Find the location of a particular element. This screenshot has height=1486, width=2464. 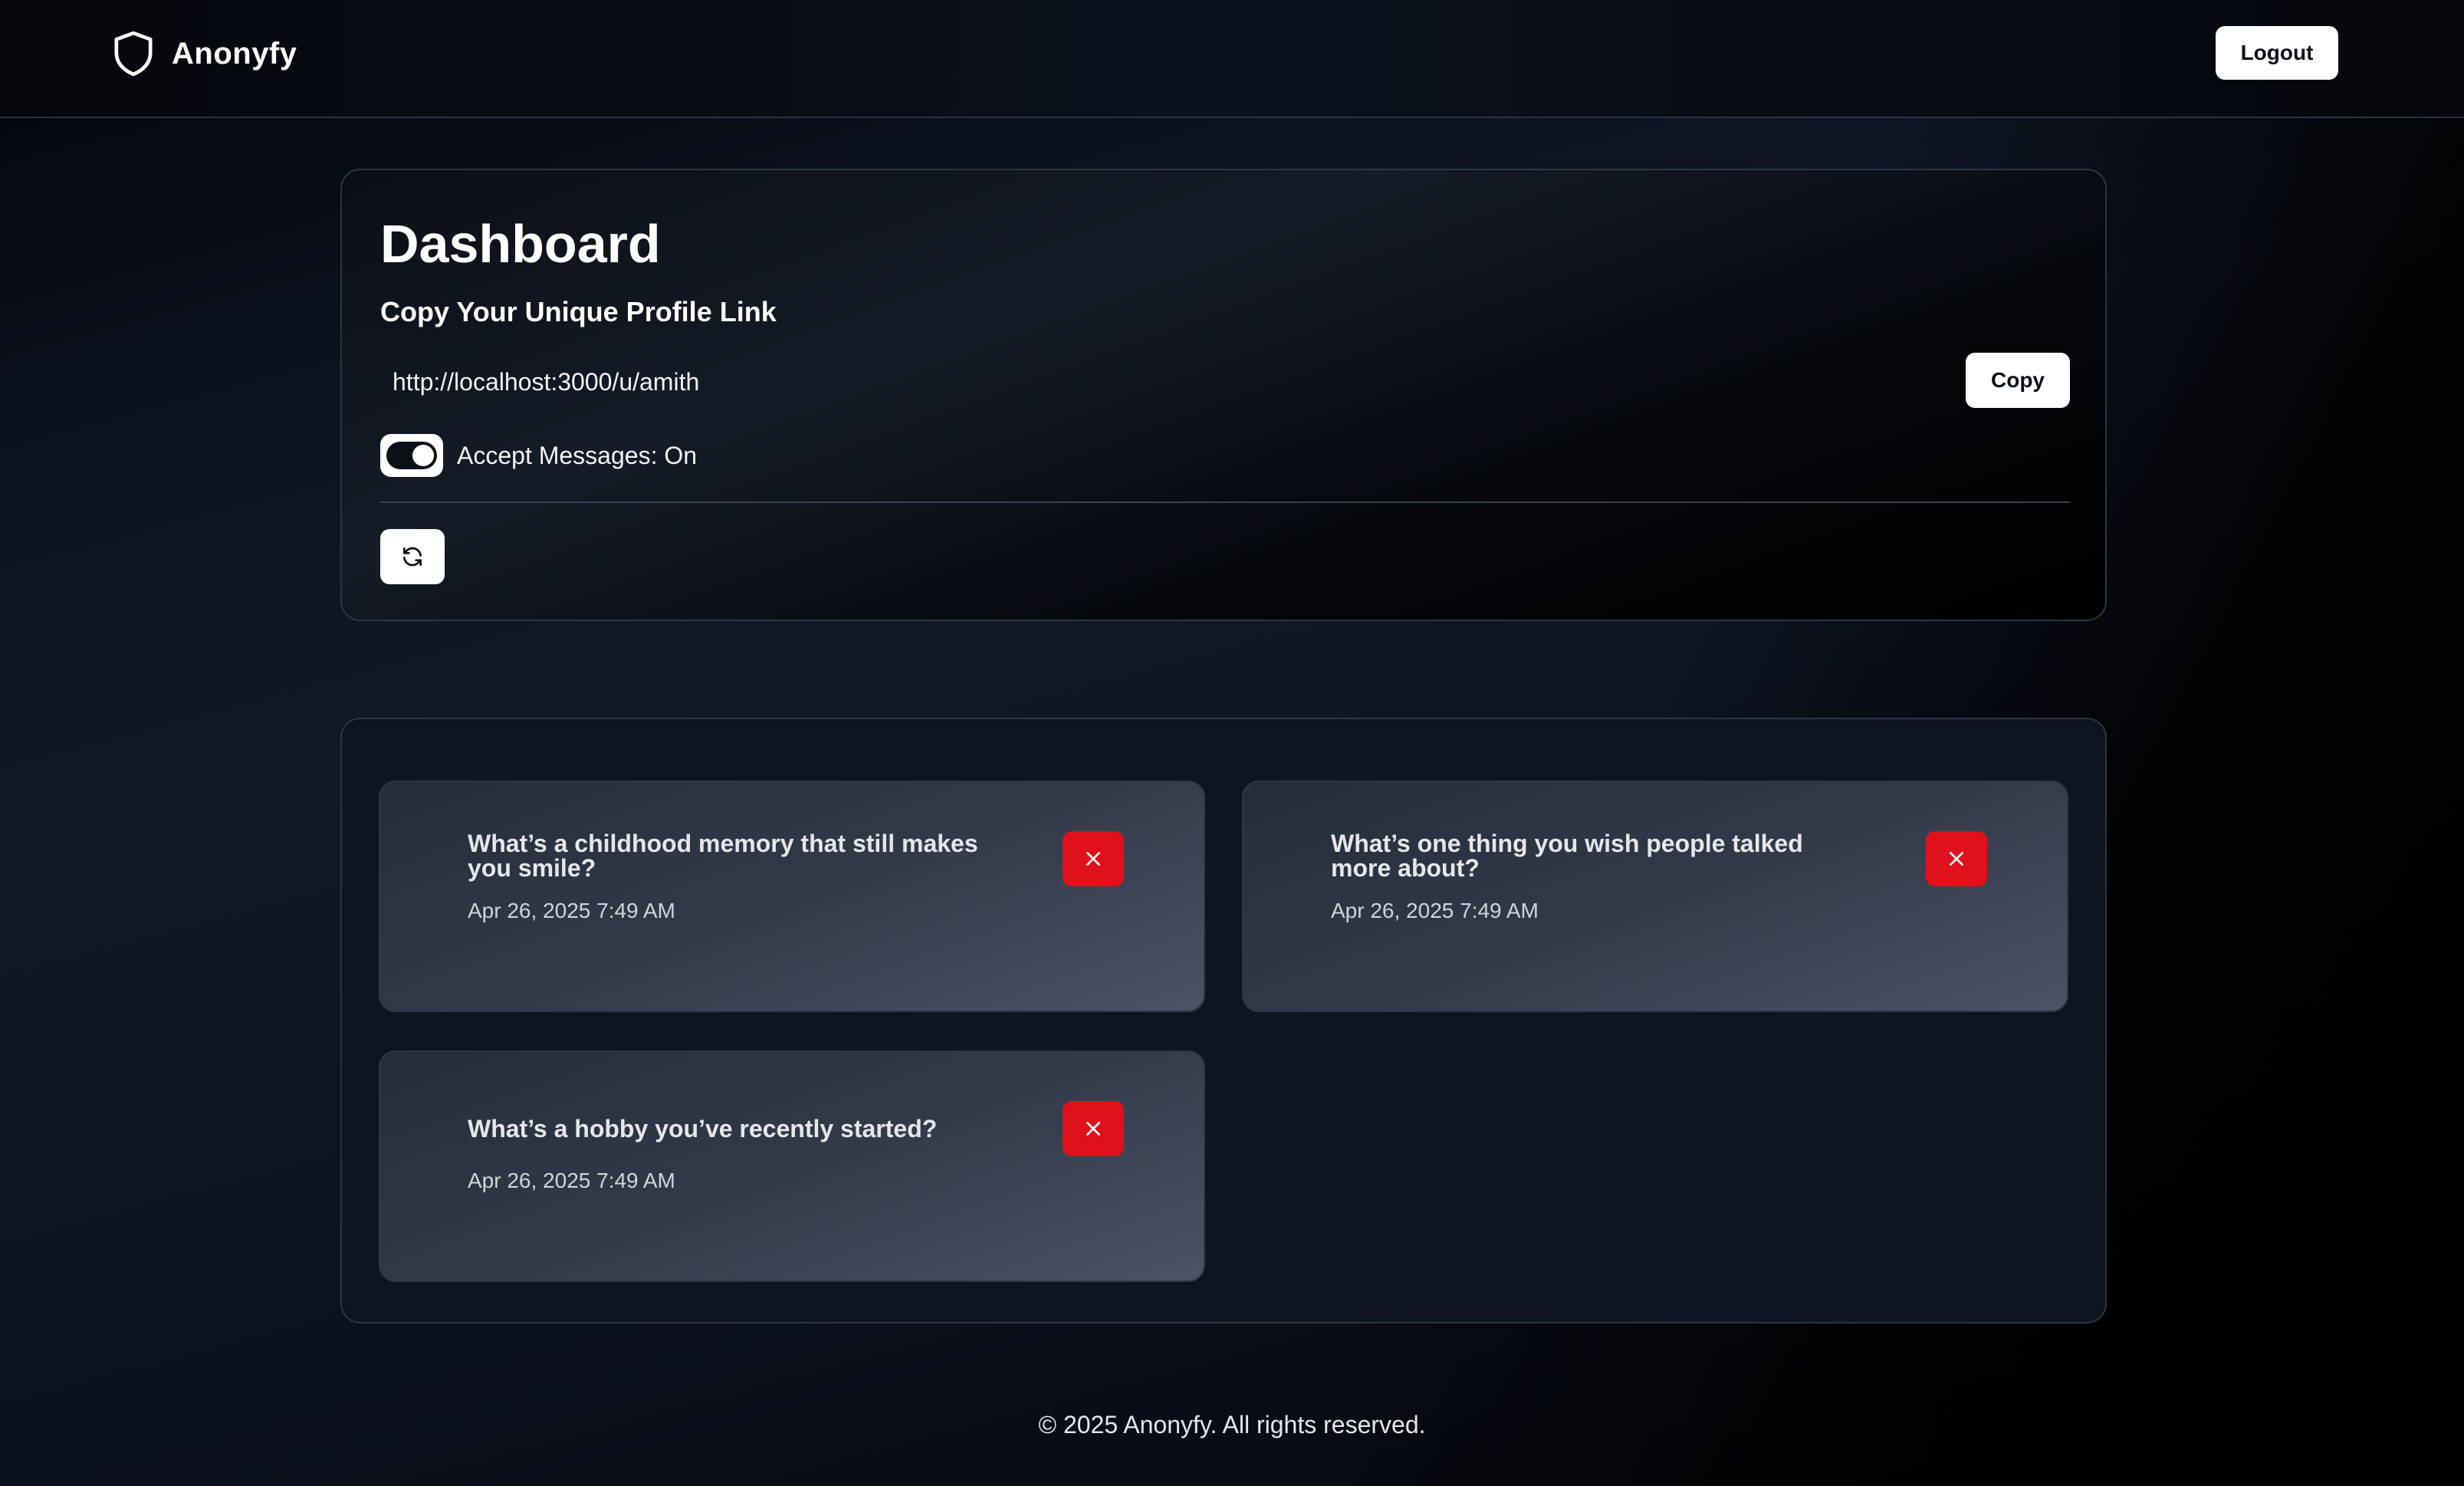

refresh-button is located at coordinates (412, 556).